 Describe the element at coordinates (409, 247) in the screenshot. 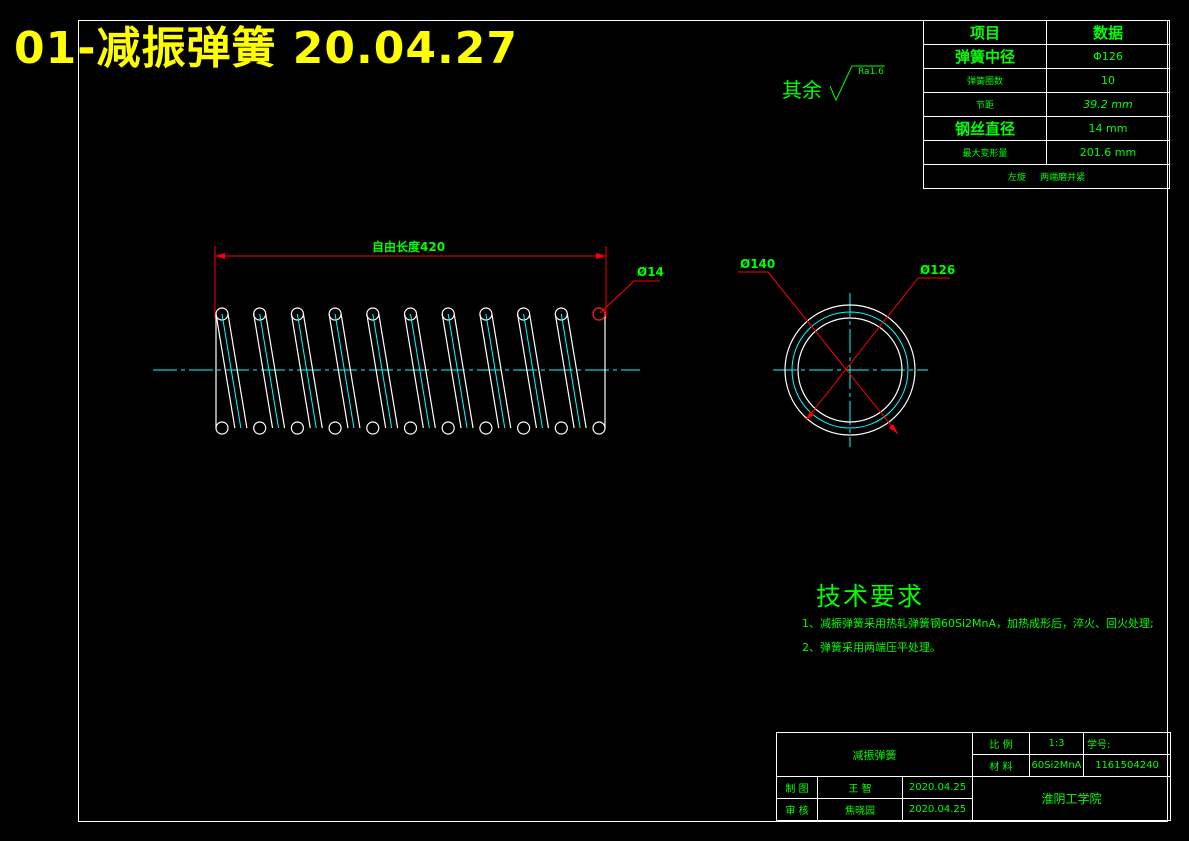

I see `free-length-dim: 自由长度420` at that location.